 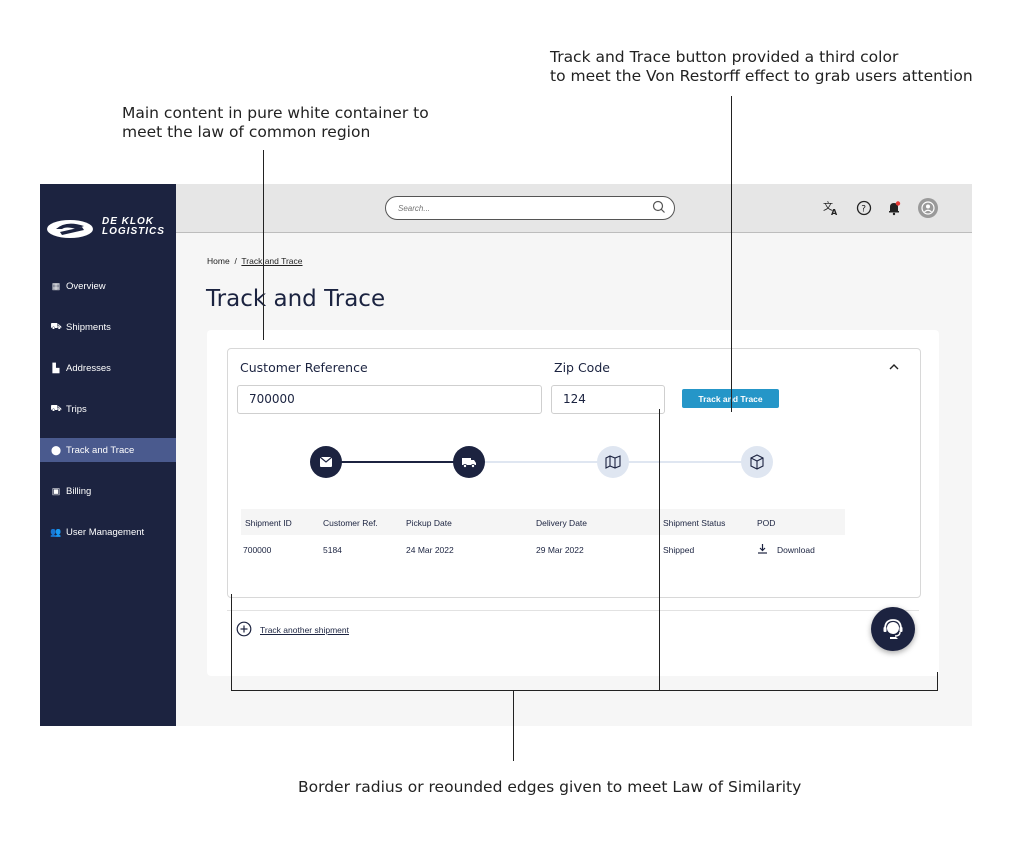 I want to click on column-header-customer-ref: Customer Ref., so click(x=350, y=523).